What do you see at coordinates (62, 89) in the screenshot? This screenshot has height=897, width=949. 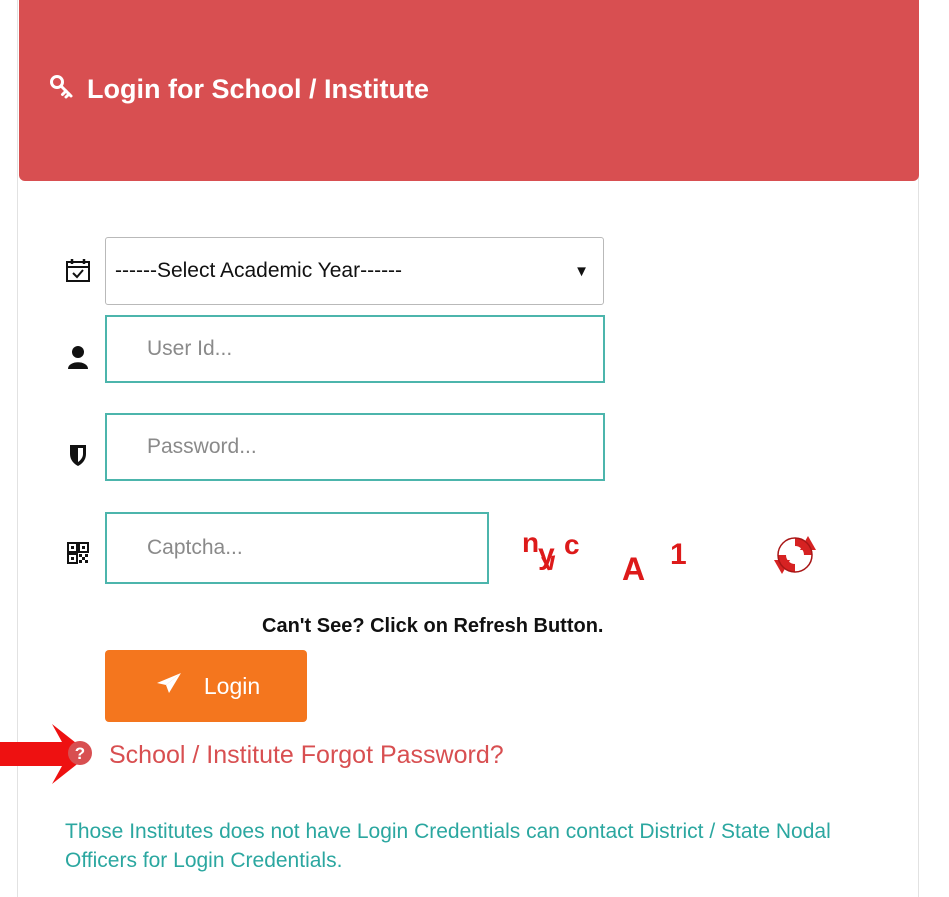 I see `key-icon` at bounding box center [62, 89].